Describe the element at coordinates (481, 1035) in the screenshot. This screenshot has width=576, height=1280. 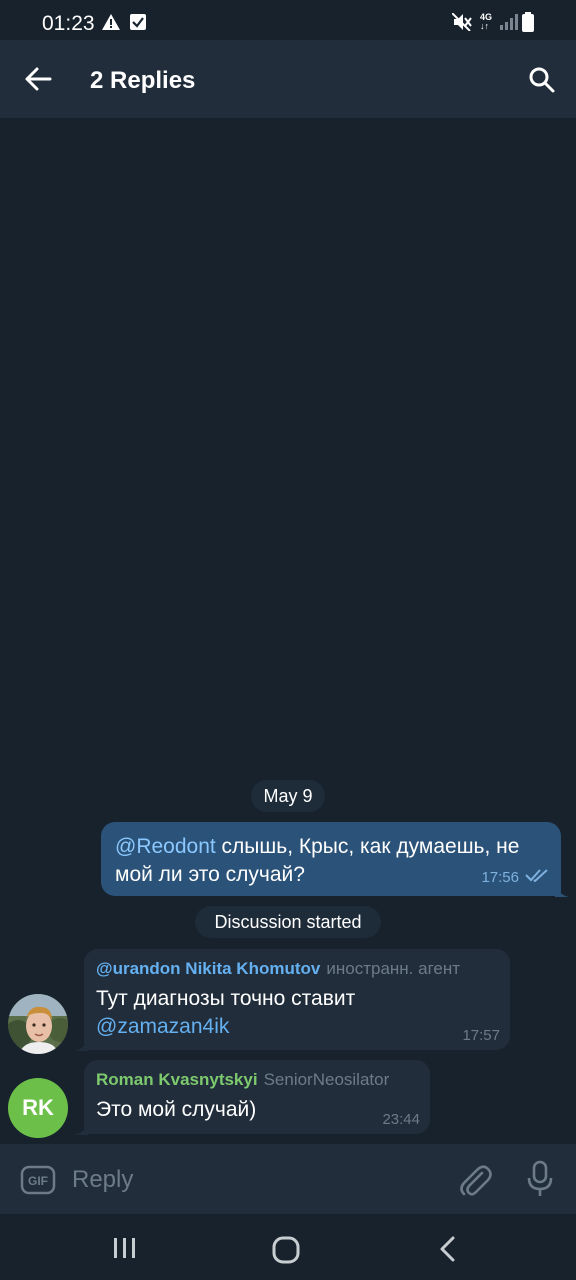
I see `message-time: 17:57` at that location.